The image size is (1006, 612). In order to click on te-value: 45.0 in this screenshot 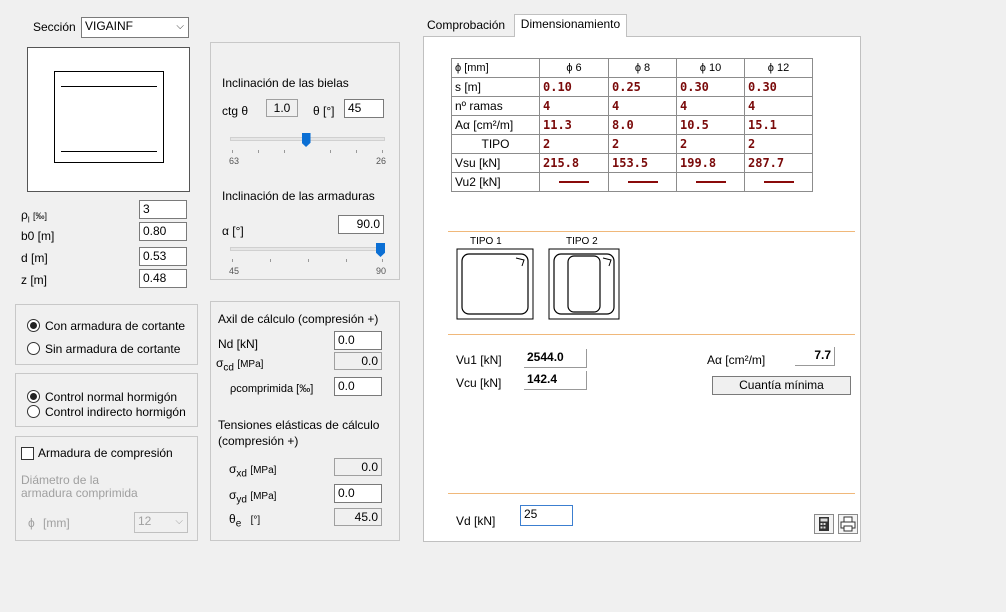, I will do `click(358, 517)`.